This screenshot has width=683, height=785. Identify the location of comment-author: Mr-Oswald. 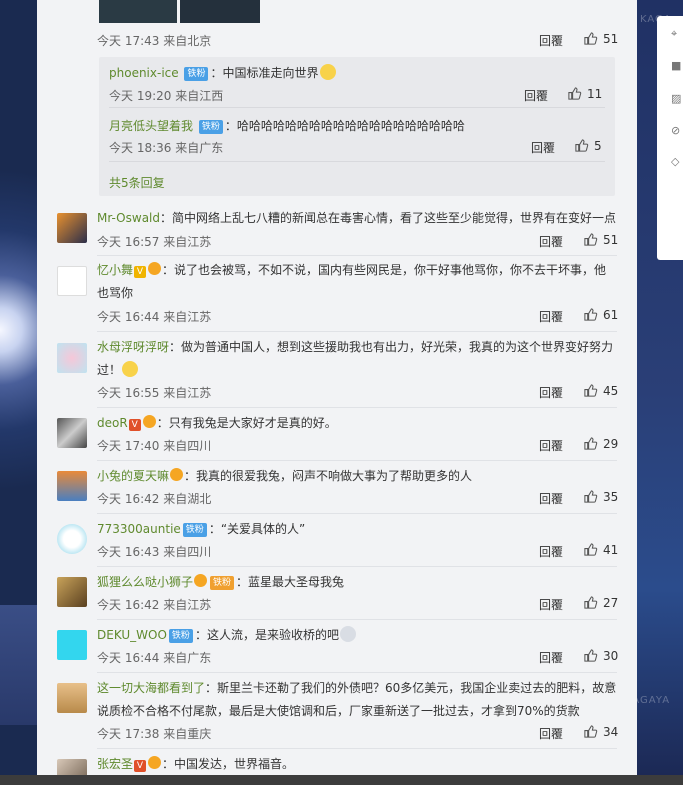
(128, 218).